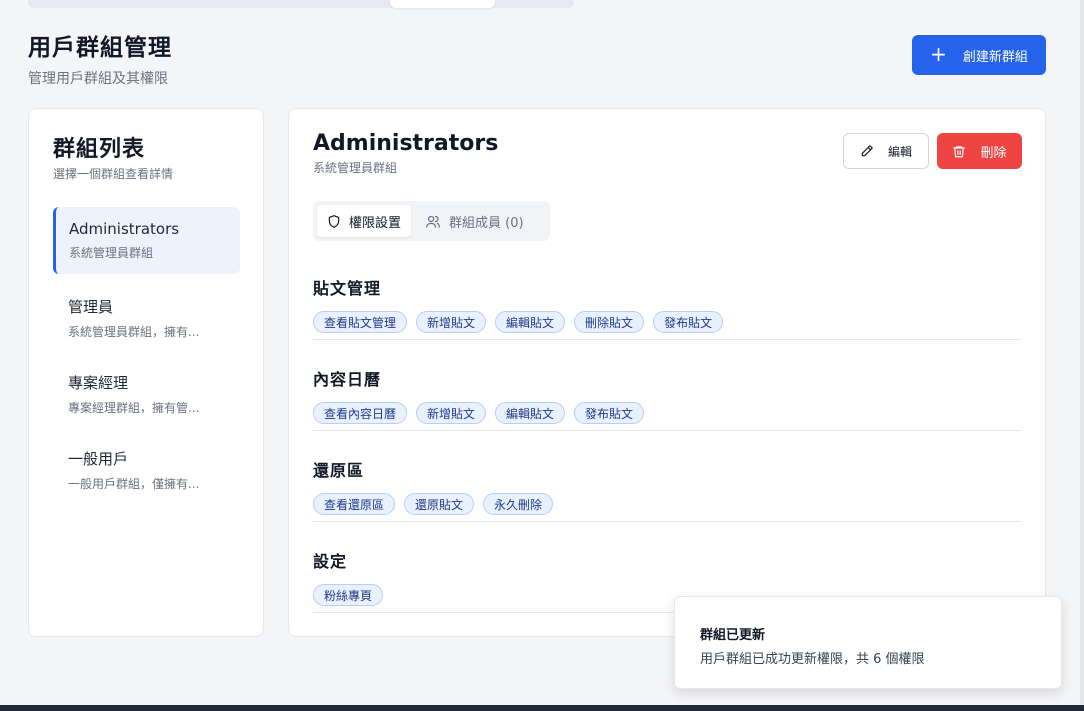 The width and height of the screenshot is (1084, 711). Describe the element at coordinates (360, 322) in the screenshot. I see `permission-tag: 查看貼文管理` at that location.